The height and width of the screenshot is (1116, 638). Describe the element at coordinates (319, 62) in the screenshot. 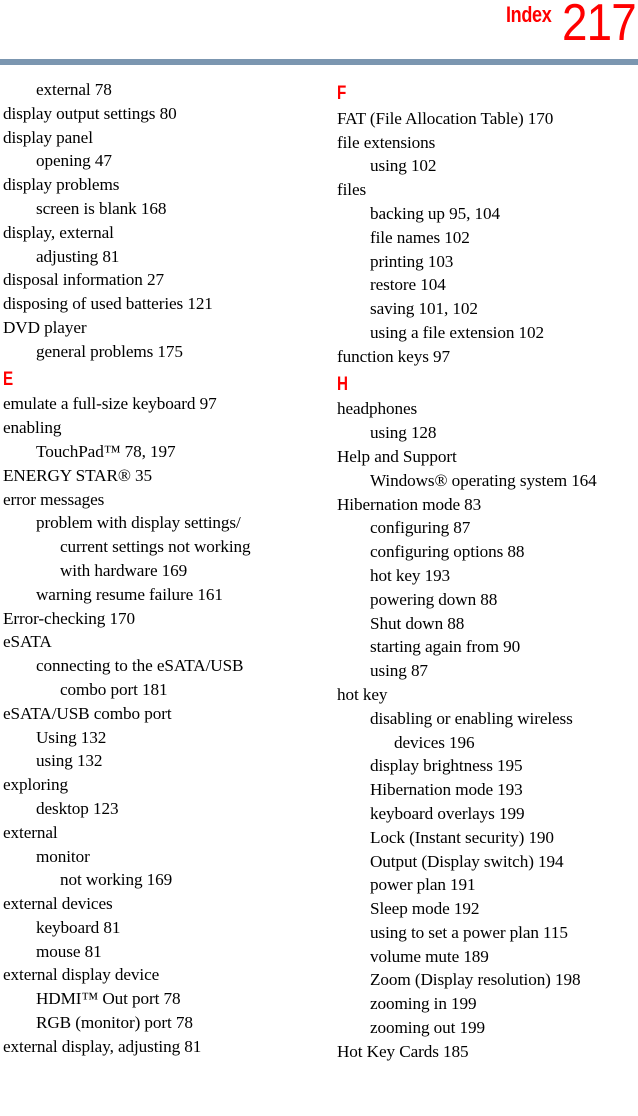

I see `header-divider-rule` at that location.